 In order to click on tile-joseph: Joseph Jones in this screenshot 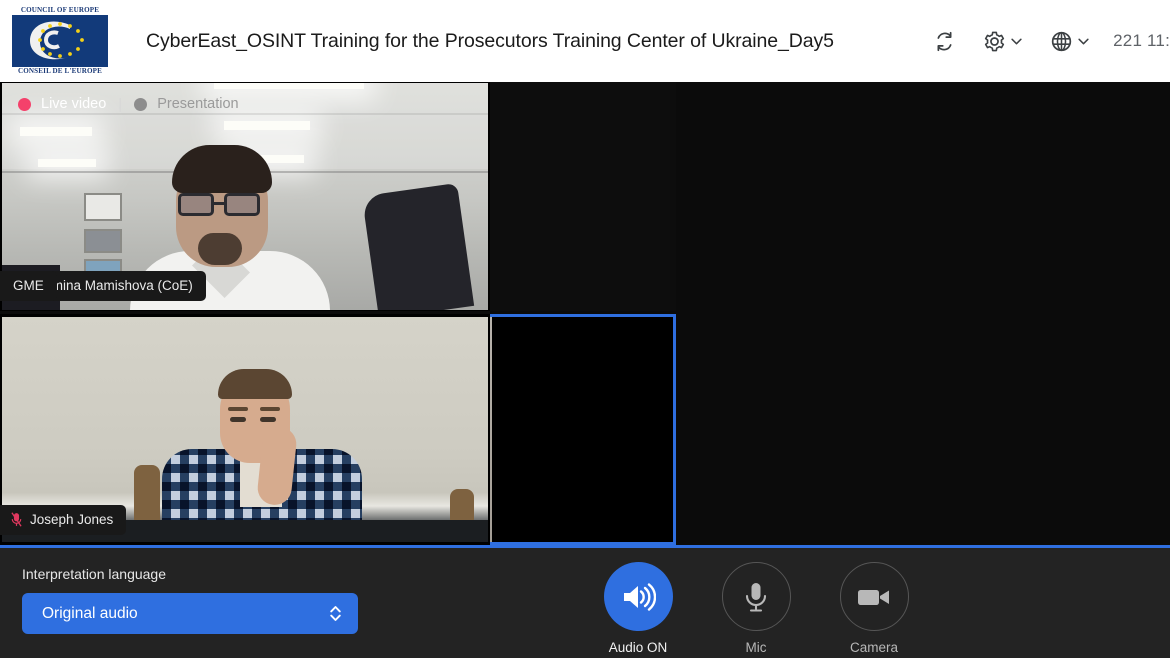, I will do `click(245, 429)`.